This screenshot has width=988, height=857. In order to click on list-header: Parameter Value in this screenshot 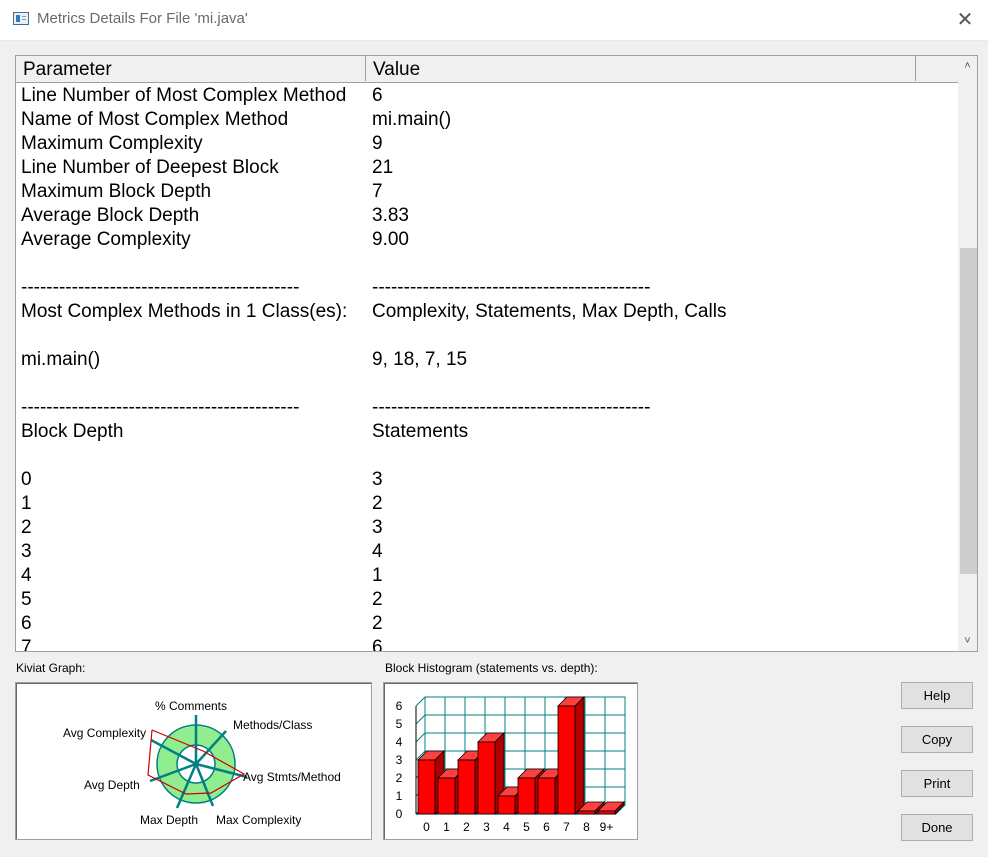, I will do `click(487, 69)`.